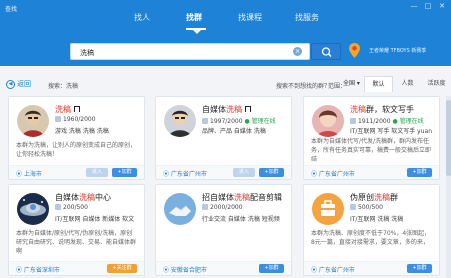 Image resolution: width=451 pixels, height=278 pixels. I want to click on member-count: 500/500, so click(366, 207).